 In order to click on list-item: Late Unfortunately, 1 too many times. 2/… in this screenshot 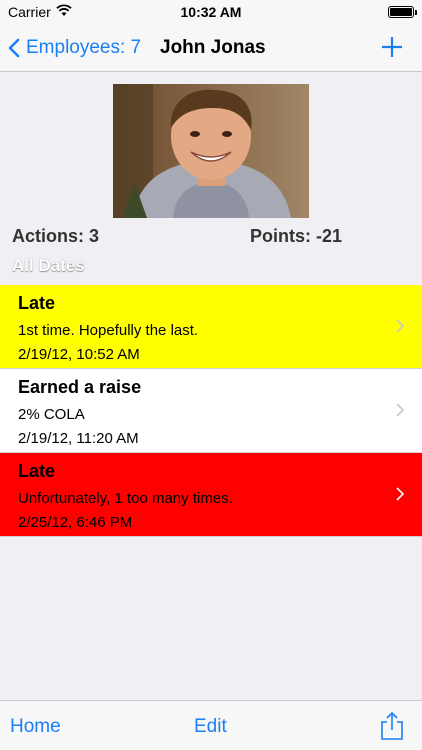, I will do `click(211, 495)`.